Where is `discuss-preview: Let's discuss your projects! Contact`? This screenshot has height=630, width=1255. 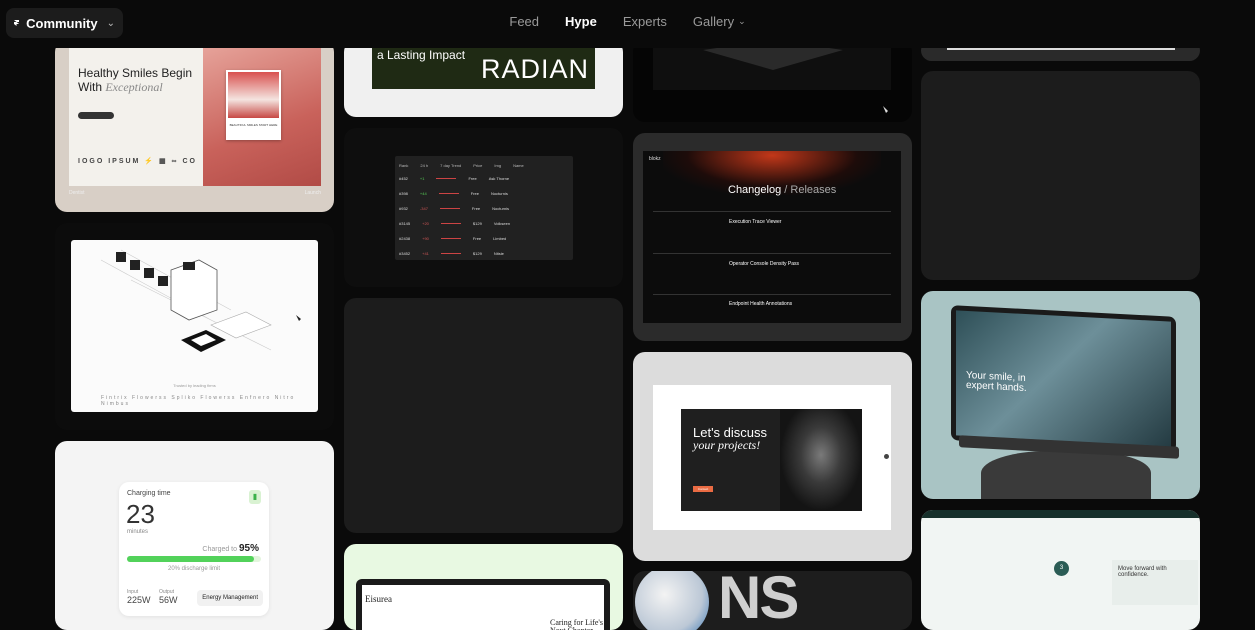 discuss-preview: Let's discuss your projects! Contact is located at coordinates (772, 457).